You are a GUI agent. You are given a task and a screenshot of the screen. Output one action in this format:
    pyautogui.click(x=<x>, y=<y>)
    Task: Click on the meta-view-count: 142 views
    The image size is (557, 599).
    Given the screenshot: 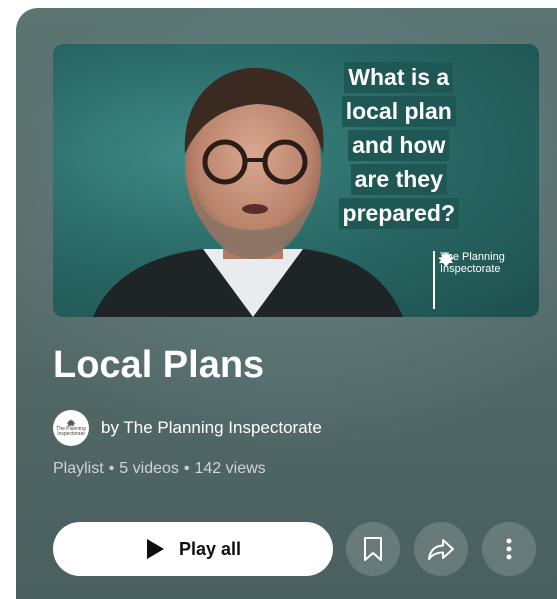 What is the action you would take?
    pyautogui.click(x=230, y=468)
    